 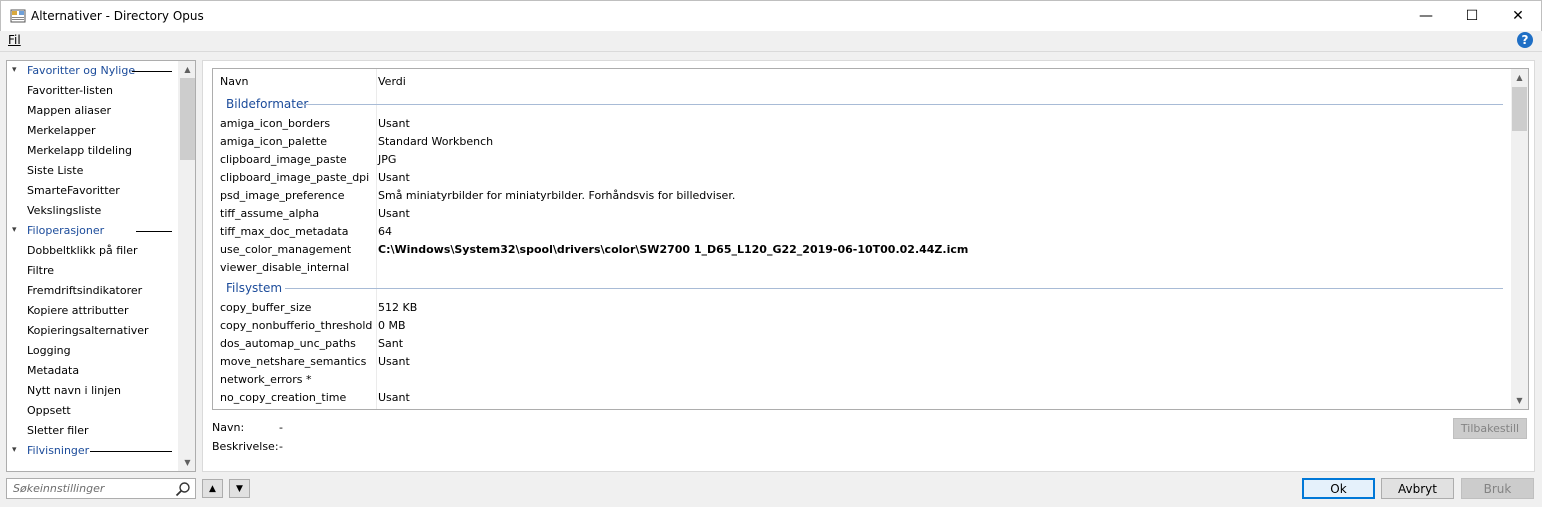 I want to click on tree-item: Kopieringsalternativer, so click(x=101, y=331).